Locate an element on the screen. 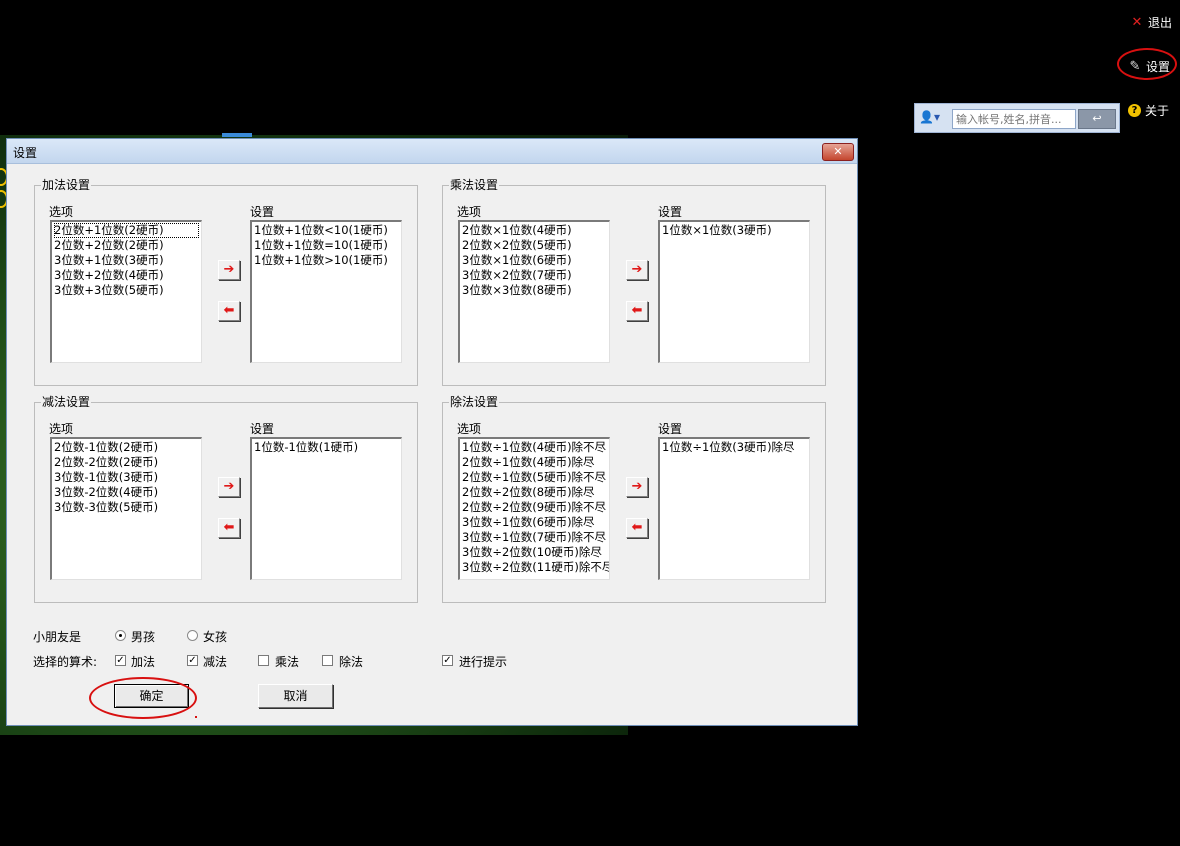 The image size is (1180, 846). list-item: 1位数+1位数=10(1硬币) is located at coordinates (326, 245).